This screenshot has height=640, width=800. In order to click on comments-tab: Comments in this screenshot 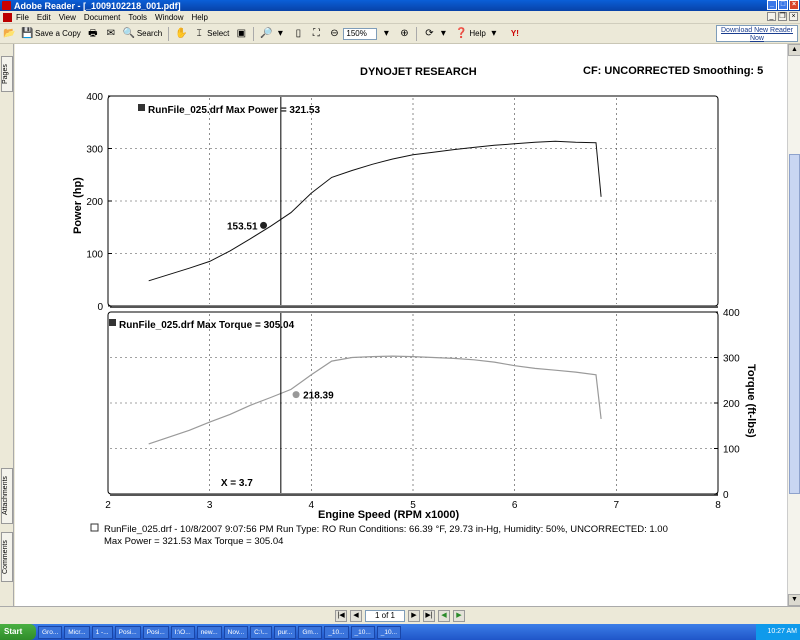, I will do `click(7, 557)`.